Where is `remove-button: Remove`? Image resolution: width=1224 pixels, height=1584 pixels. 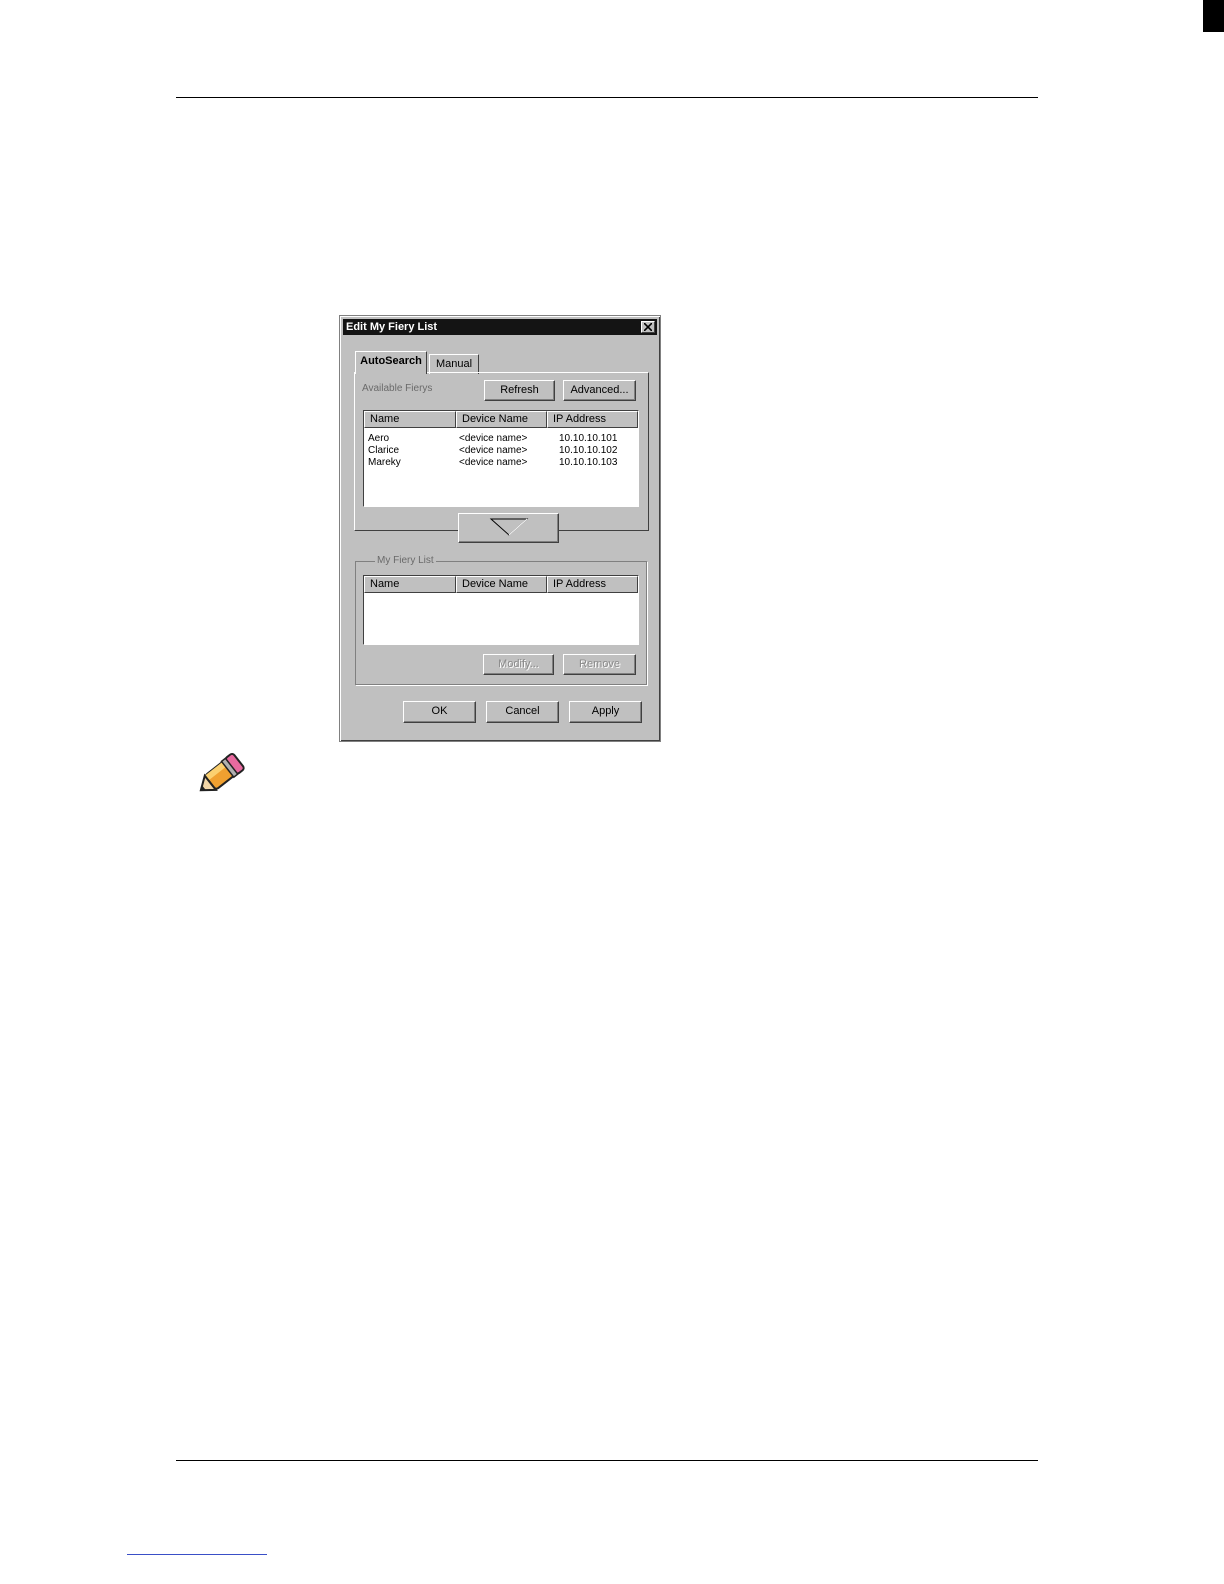 remove-button: Remove is located at coordinates (599, 664).